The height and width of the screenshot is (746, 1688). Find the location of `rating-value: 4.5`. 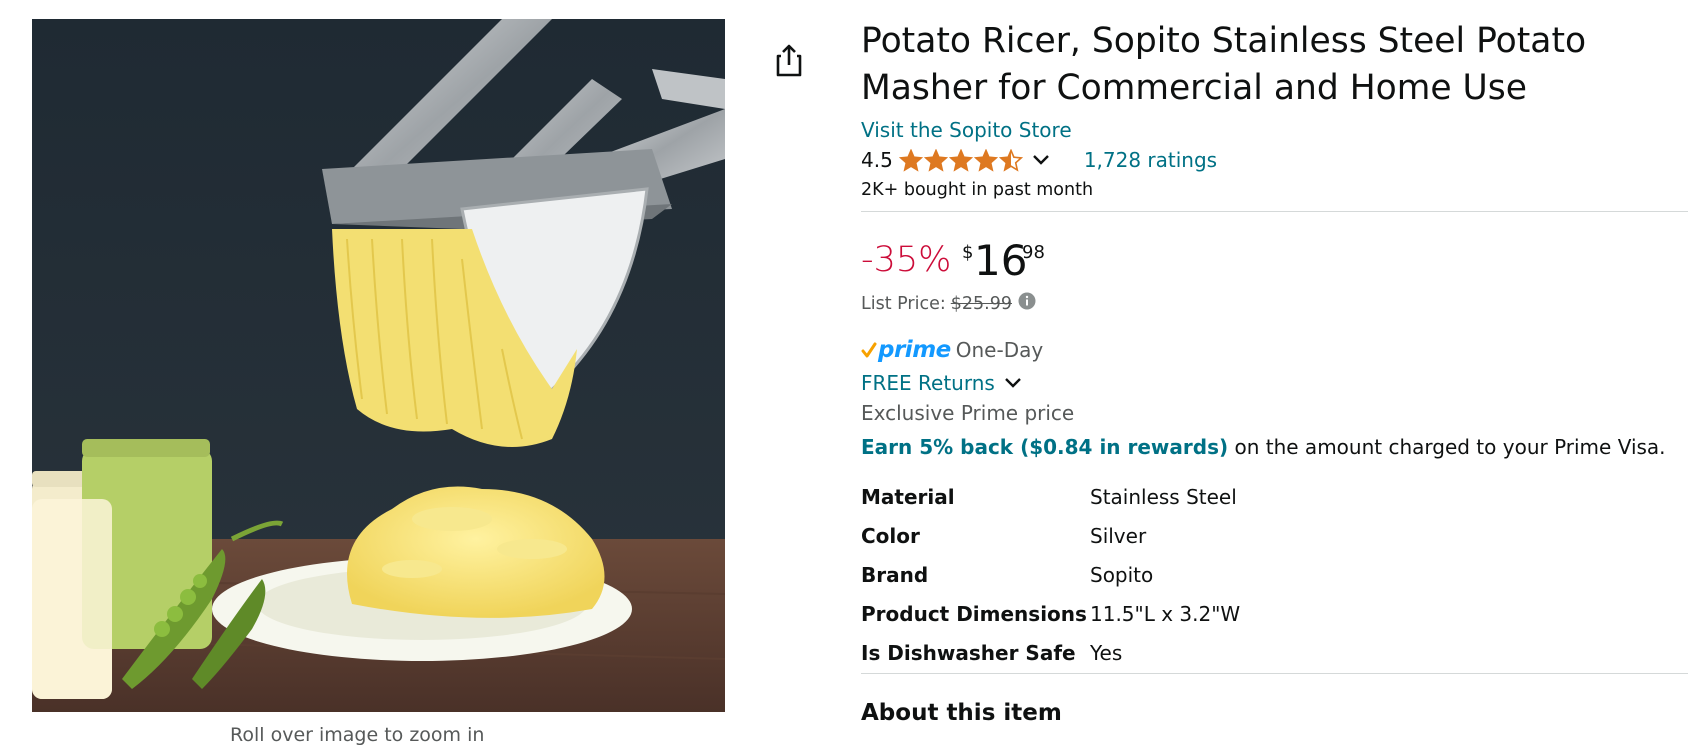

rating-value: 4.5 is located at coordinates (877, 160).